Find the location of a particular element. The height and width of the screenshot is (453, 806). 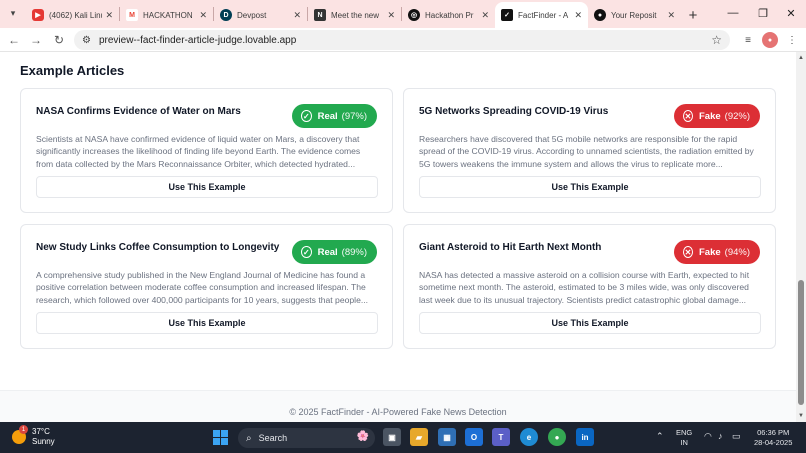

devpost-icon: D is located at coordinates (226, 15).